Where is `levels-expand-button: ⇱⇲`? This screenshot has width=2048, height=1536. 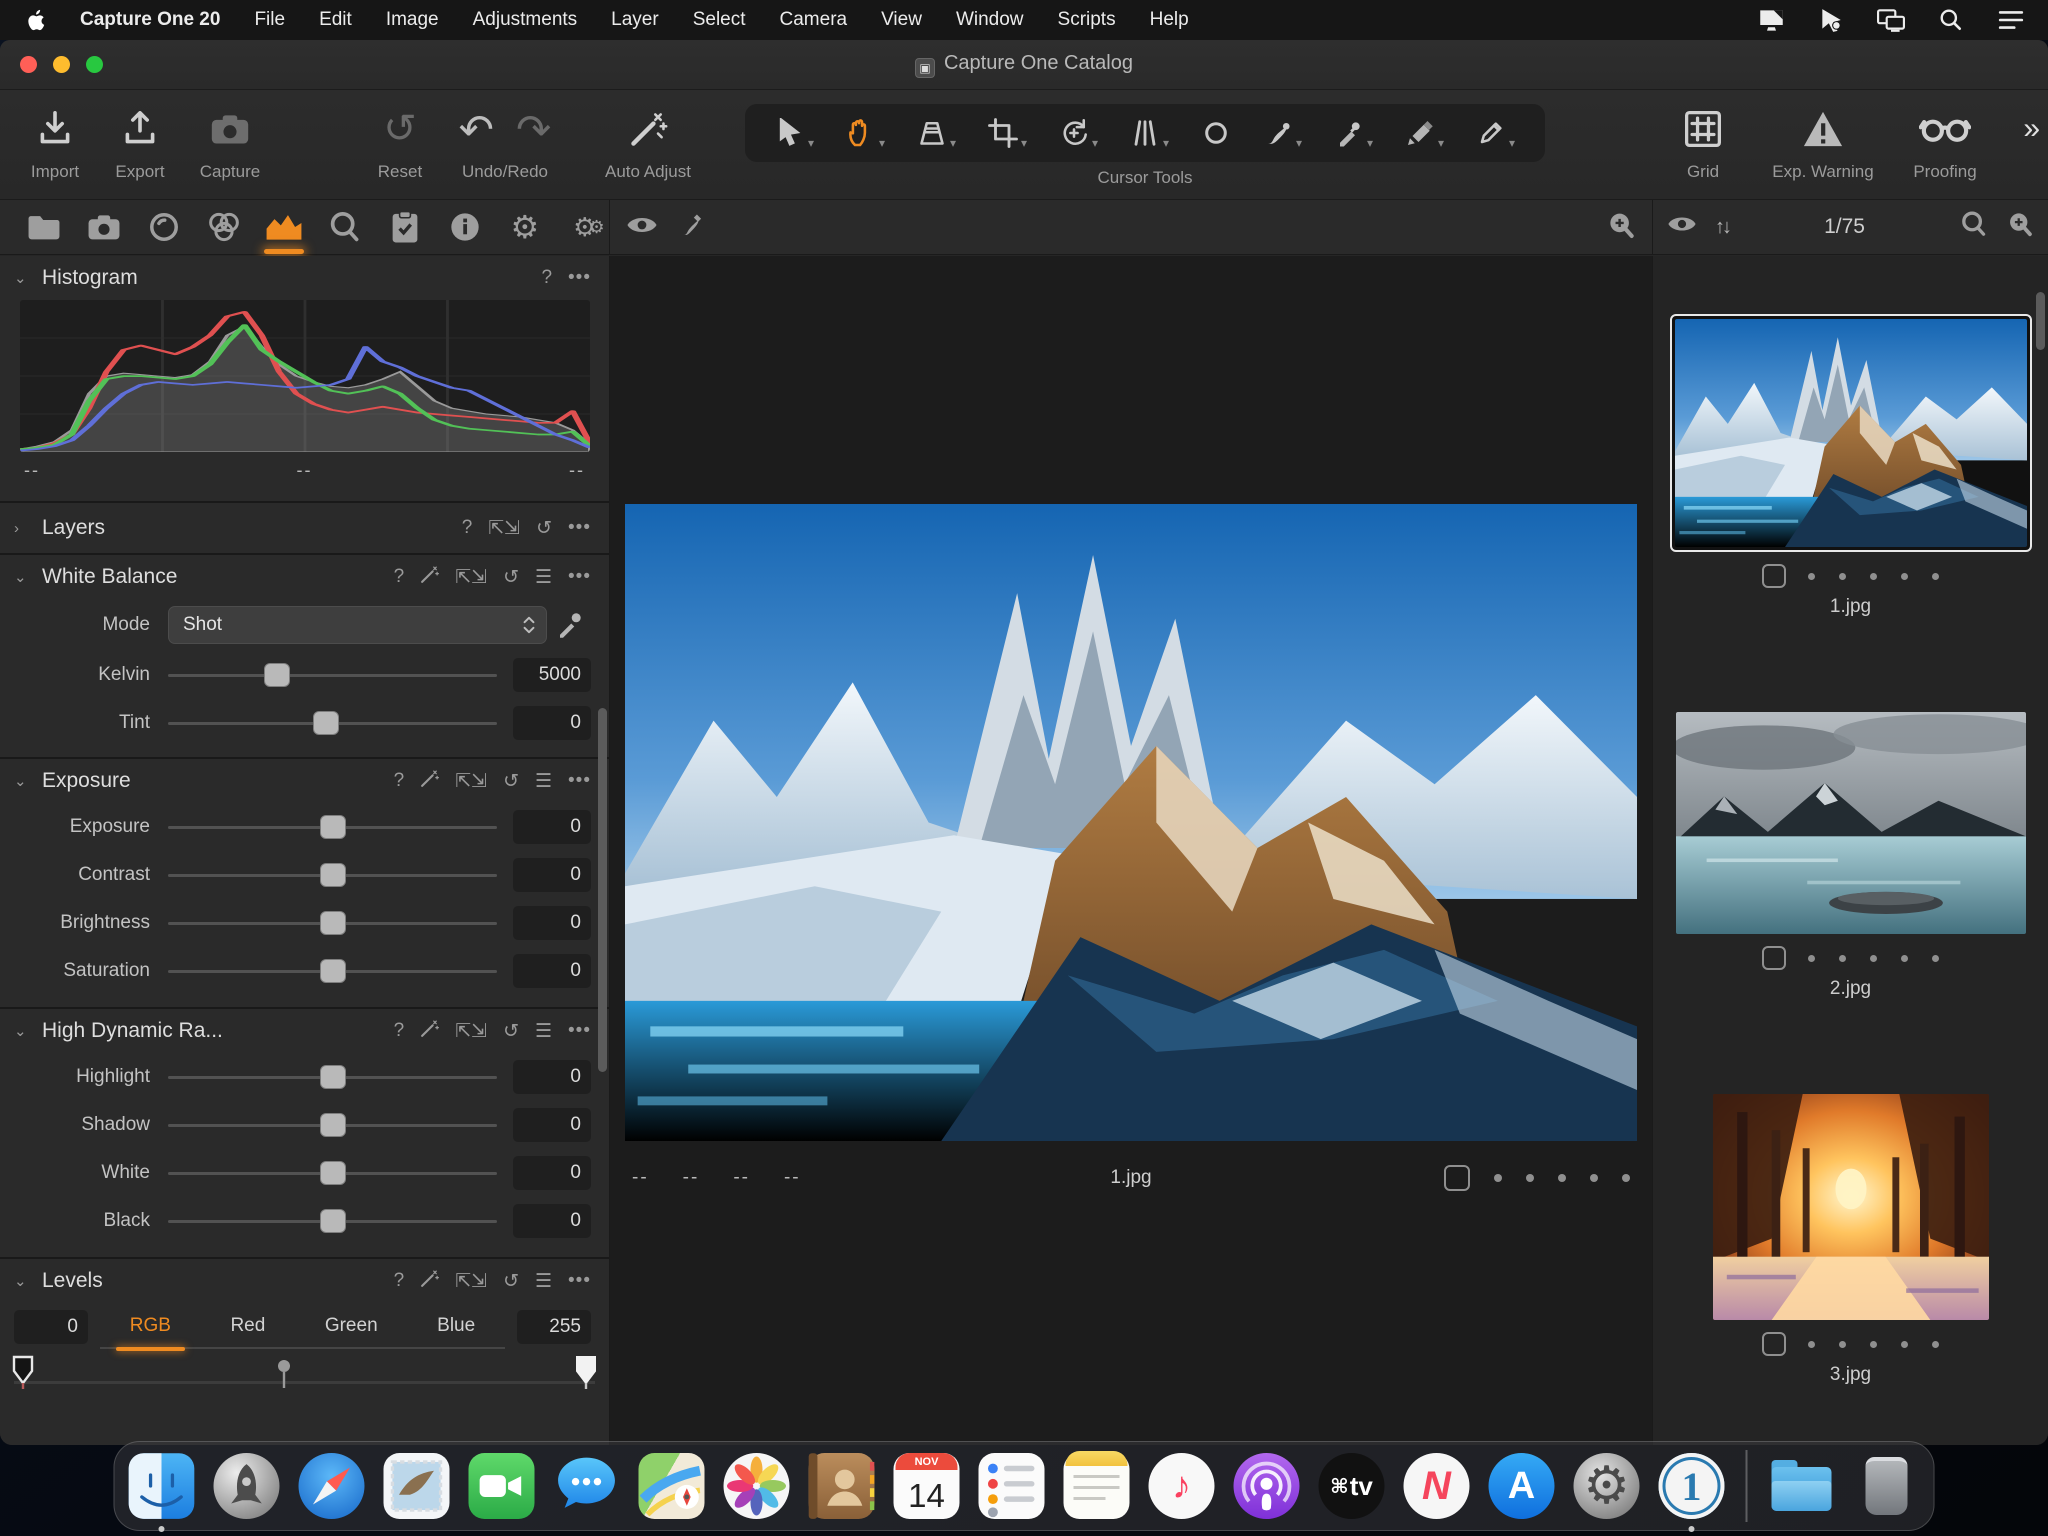
levels-expand-button: ⇱⇲ is located at coordinates (471, 1281).